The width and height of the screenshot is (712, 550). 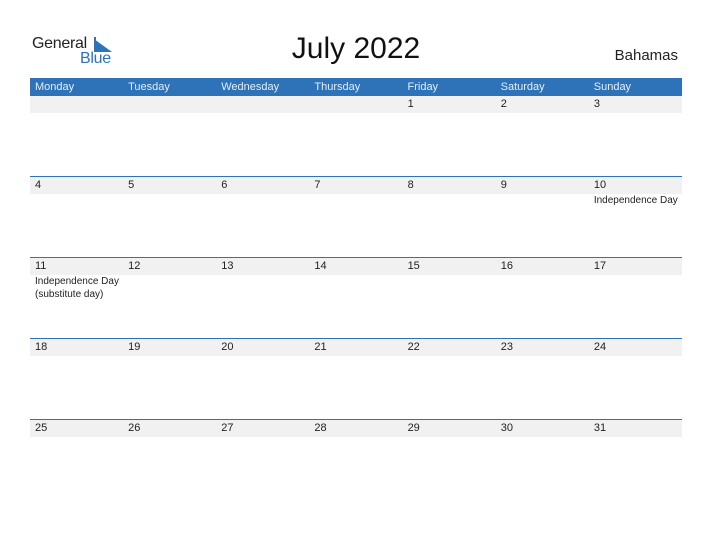 I want to click on week-row: 4 5 6 7 8 9 10 Independence Day, so click(x=356, y=217).